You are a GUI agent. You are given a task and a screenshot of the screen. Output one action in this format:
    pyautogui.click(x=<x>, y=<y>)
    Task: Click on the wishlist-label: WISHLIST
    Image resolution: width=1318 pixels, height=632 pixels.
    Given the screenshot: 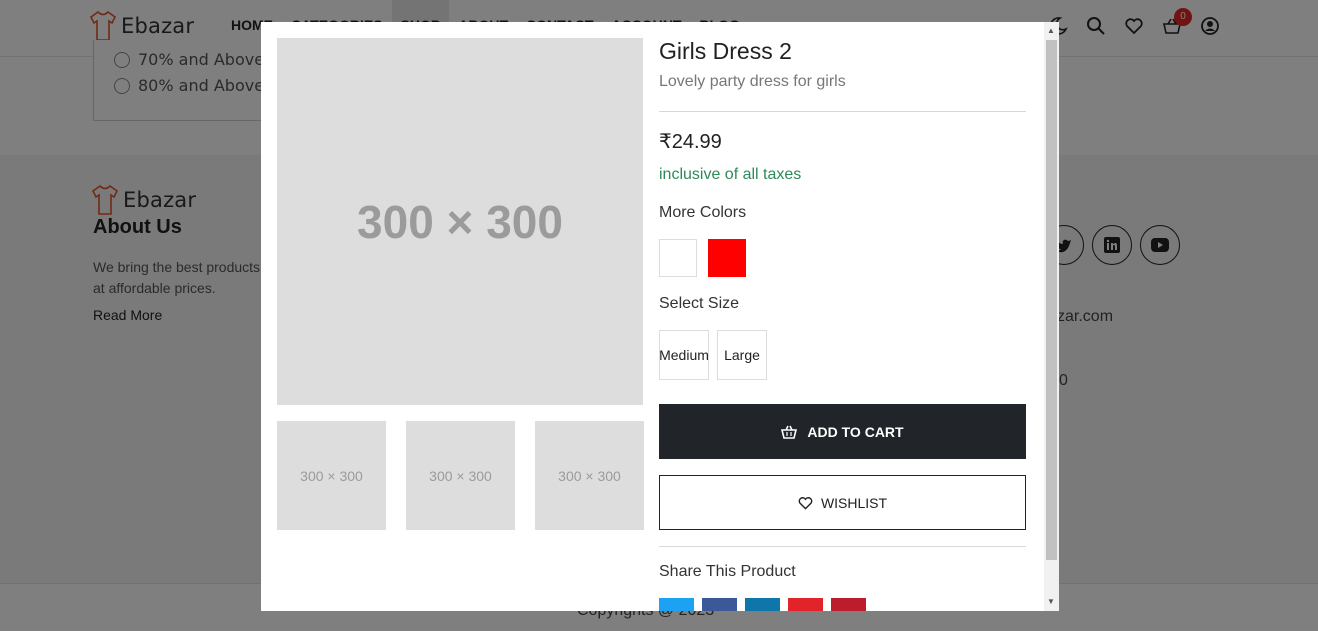 What is the action you would take?
    pyautogui.click(x=854, y=502)
    